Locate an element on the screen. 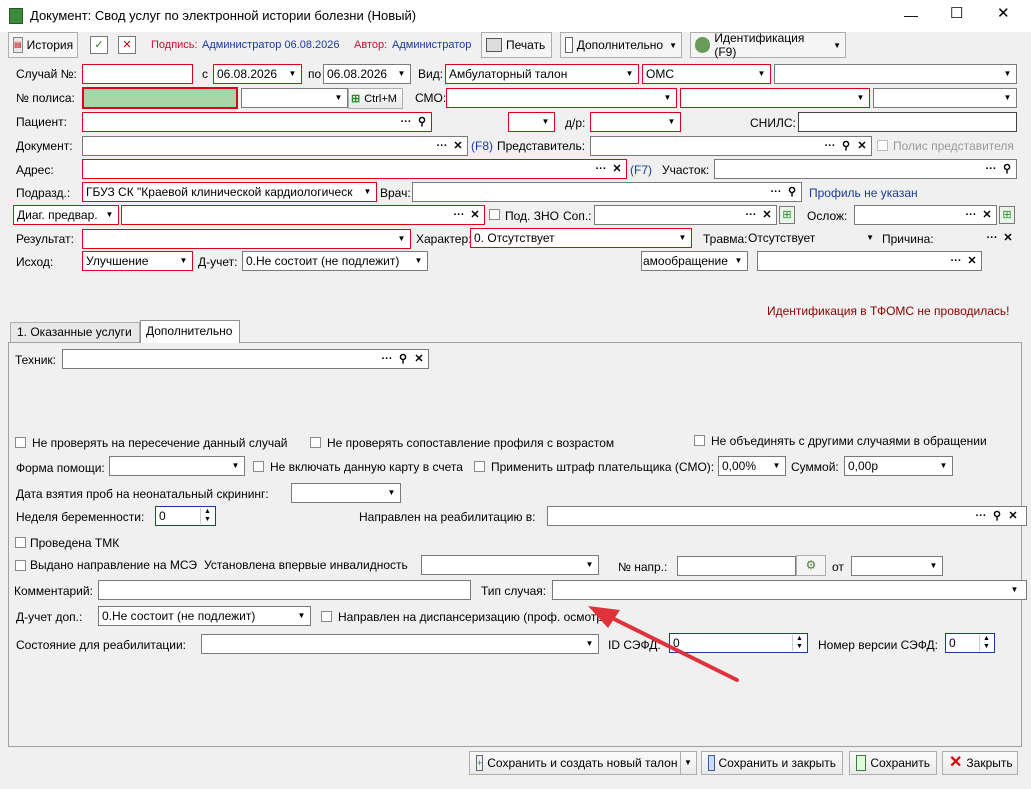  ref-date-select is located at coordinates (897, 566).